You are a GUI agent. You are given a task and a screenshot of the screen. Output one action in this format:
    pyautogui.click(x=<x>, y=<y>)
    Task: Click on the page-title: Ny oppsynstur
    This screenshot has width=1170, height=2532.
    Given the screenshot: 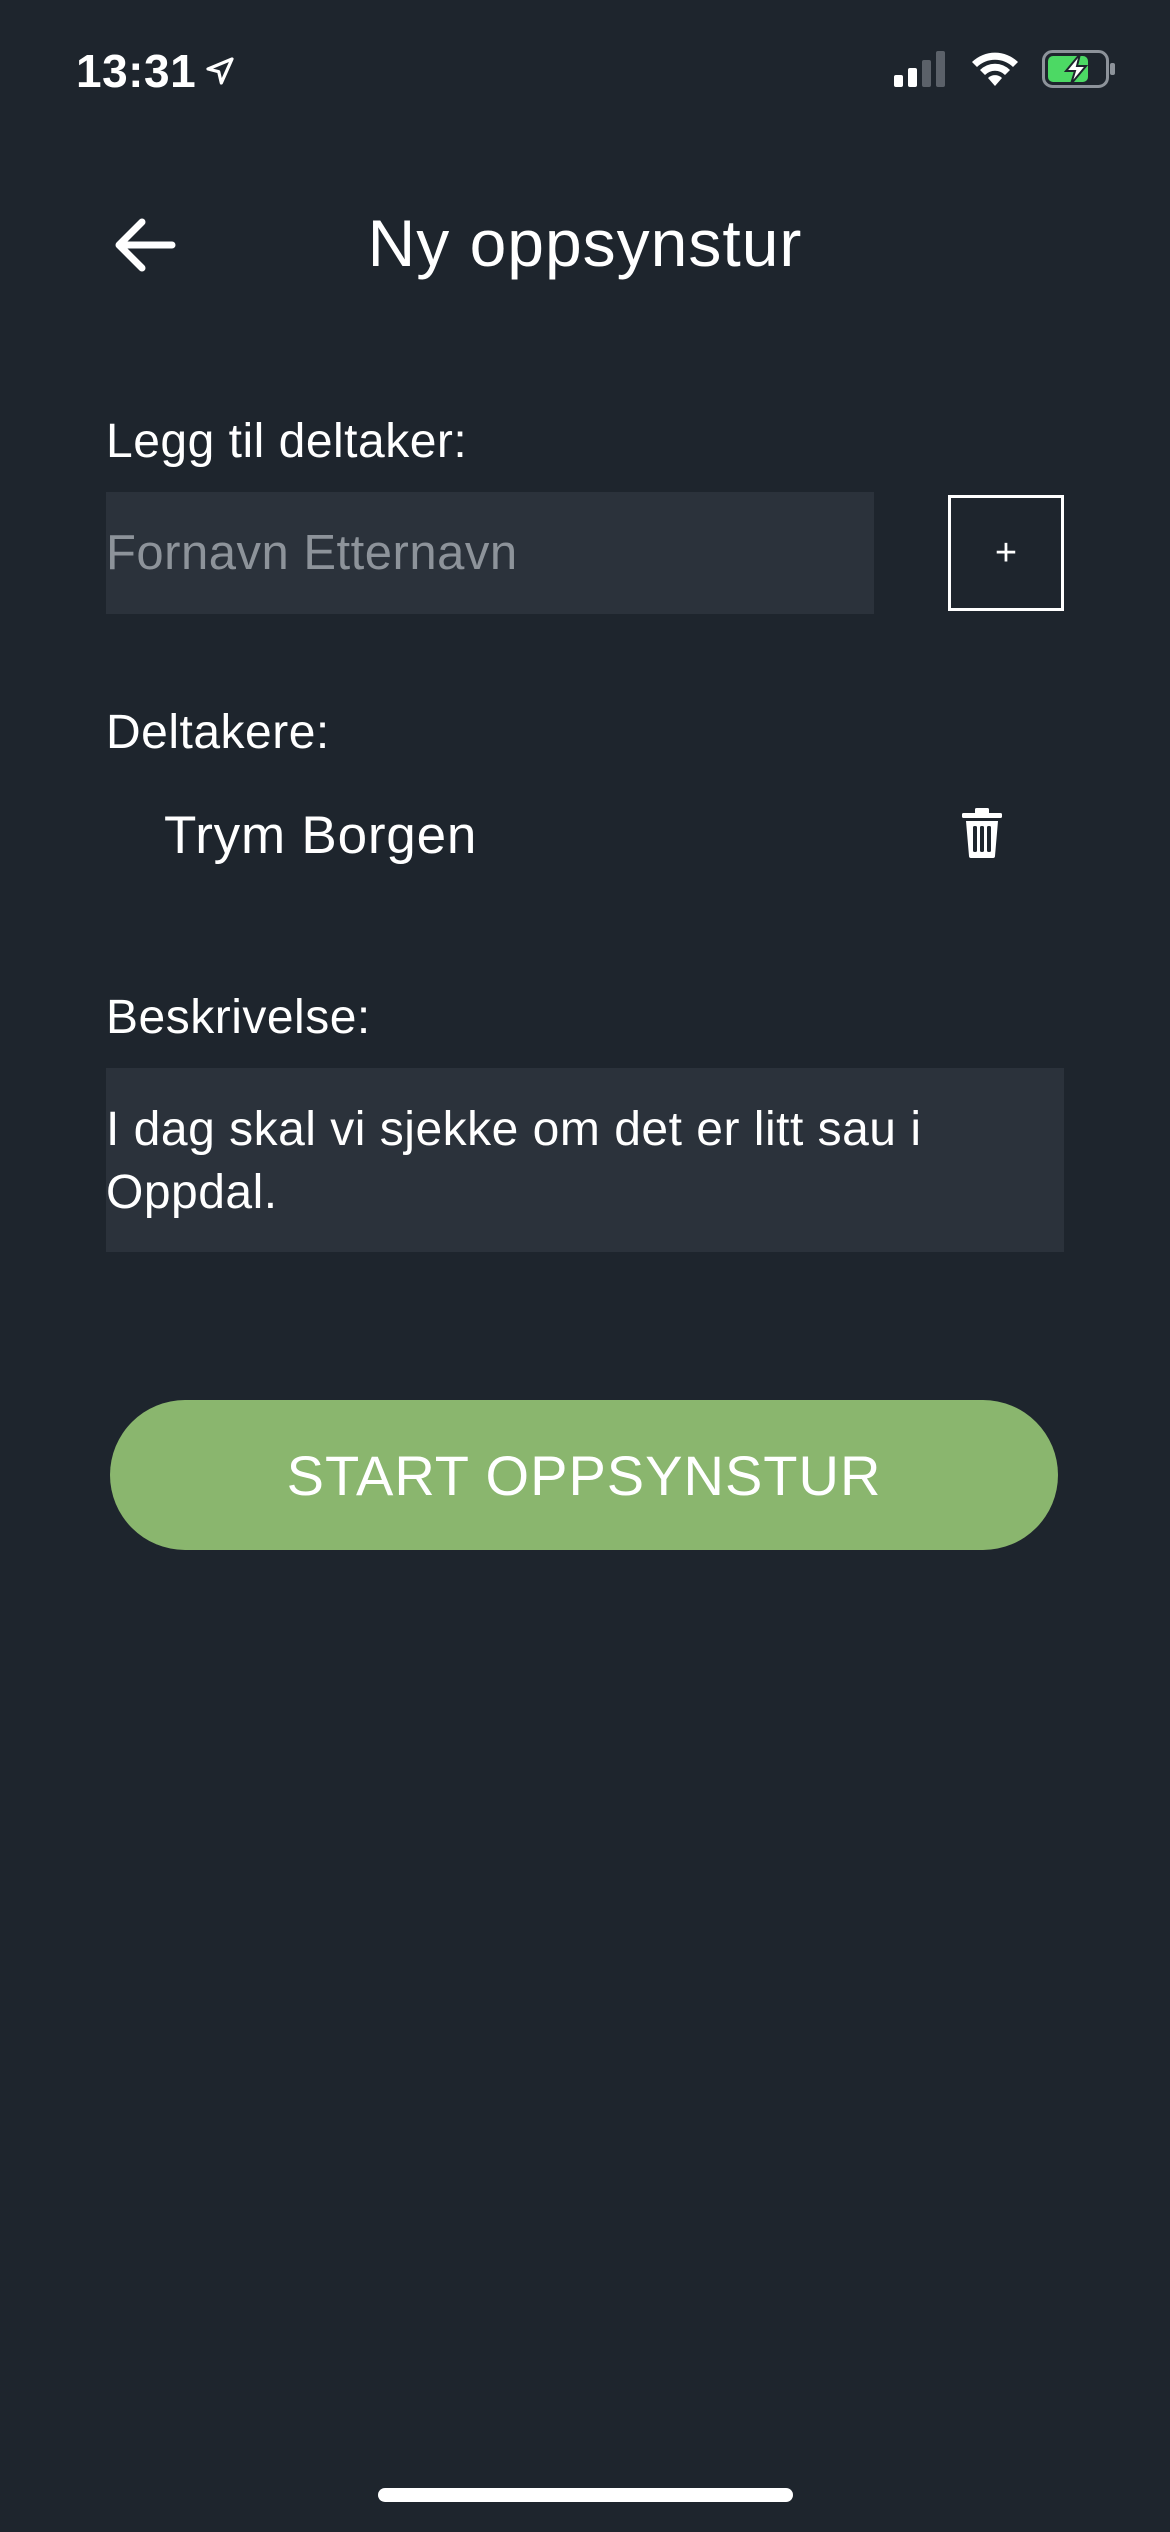 What is the action you would take?
    pyautogui.click(x=585, y=243)
    